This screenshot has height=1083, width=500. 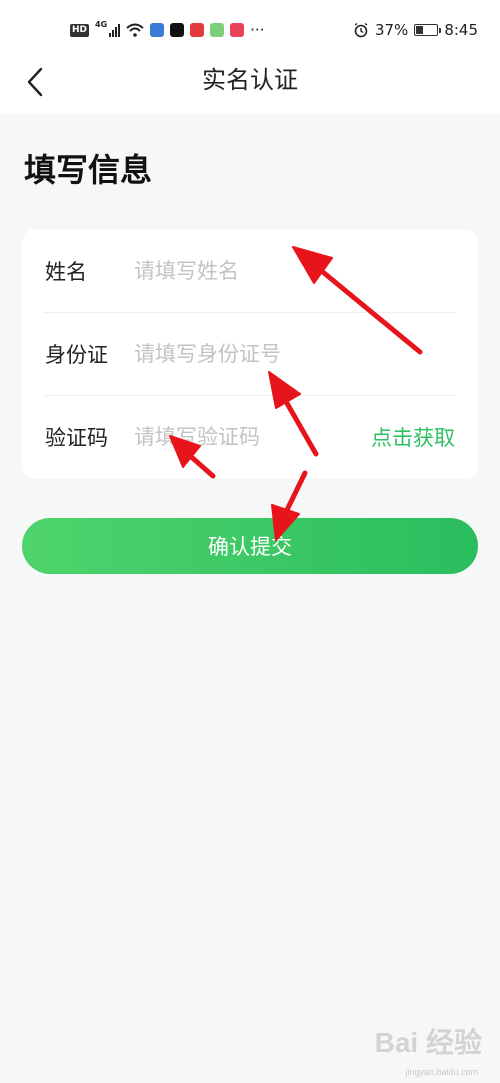 I want to click on network-type: 4G, so click(x=101, y=24).